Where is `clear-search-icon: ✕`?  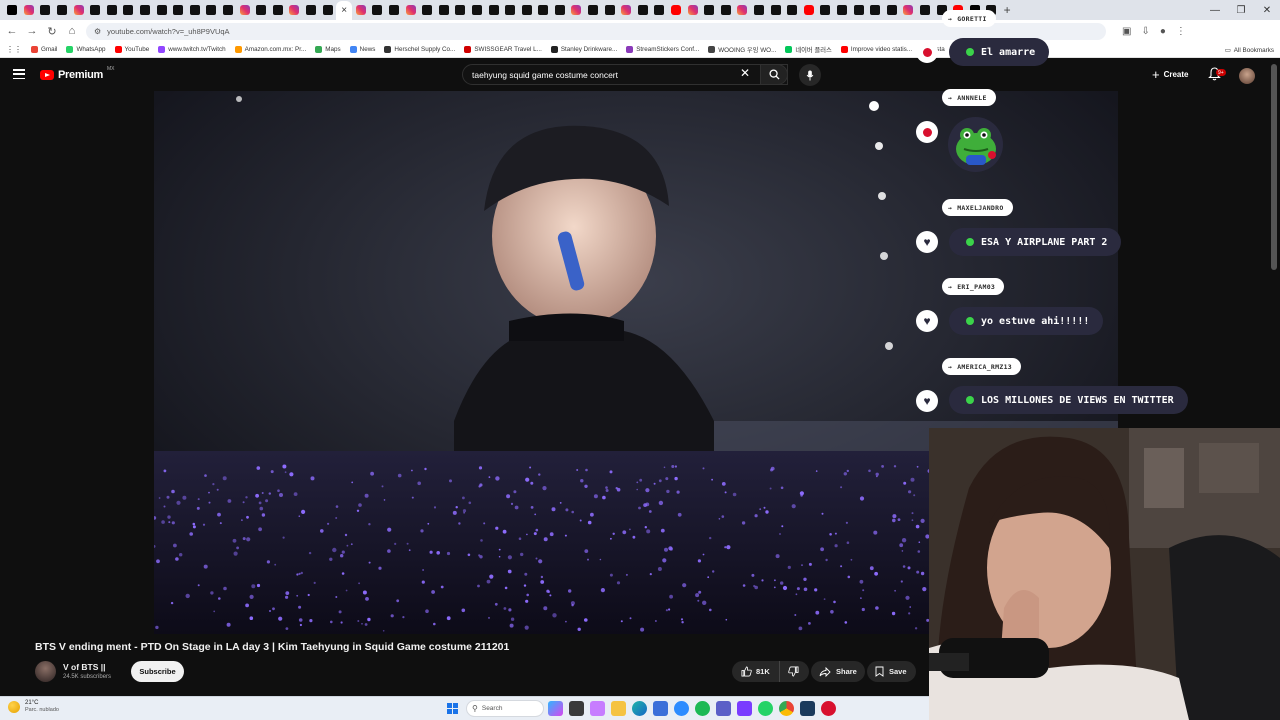
clear-search-icon: ✕ is located at coordinates (745, 73).